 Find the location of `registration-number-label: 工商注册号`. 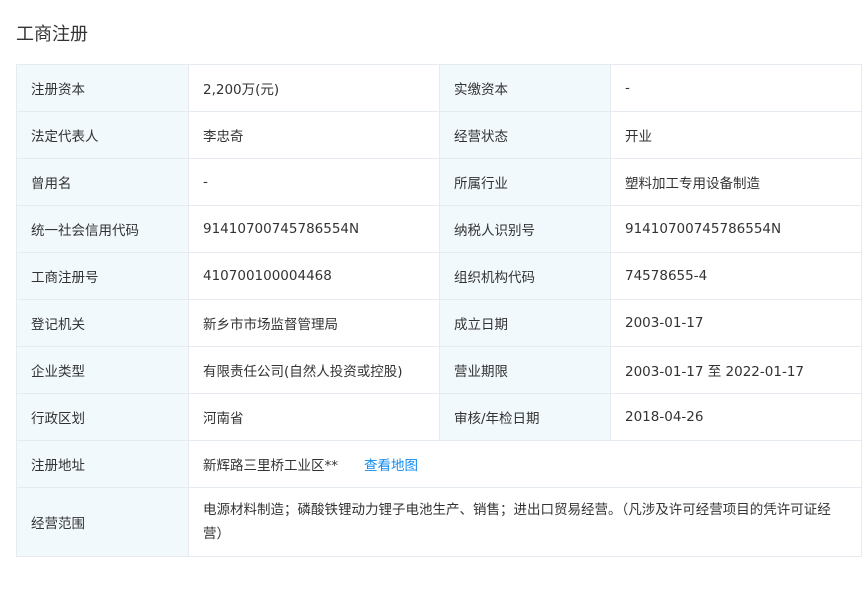

registration-number-label: 工商注册号 is located at coordinates (102, 276).